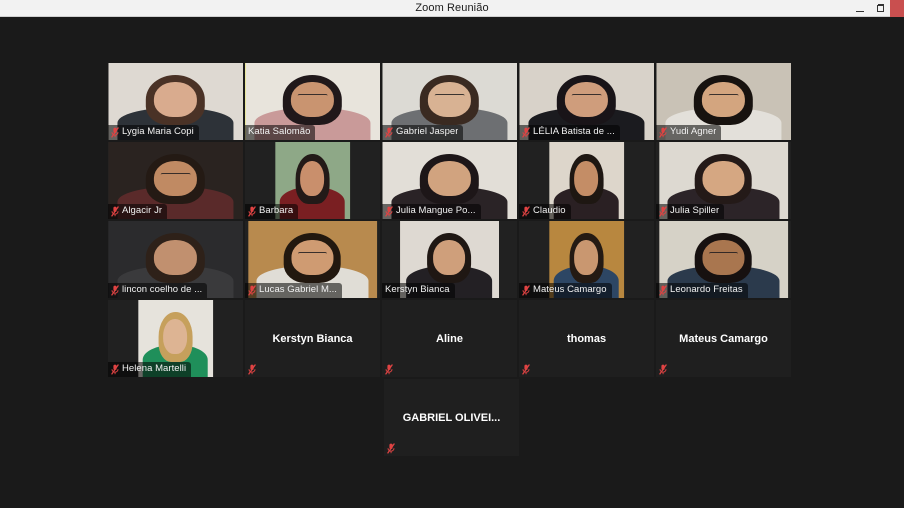 This screenshot has height=508, width=904. What do you see at coordinates (549, 210) in the screenshot?
I see `participant-name: Claudio` at bounding box center [549, 210].